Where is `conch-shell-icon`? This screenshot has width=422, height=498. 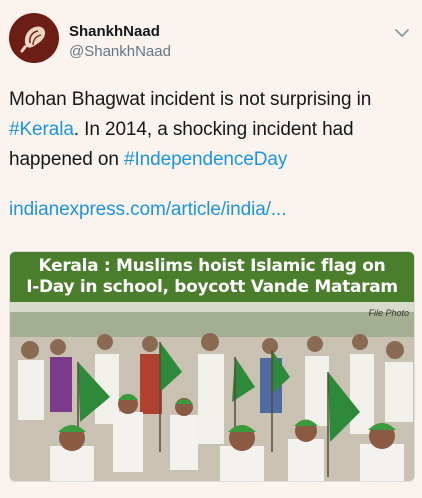 conch-shell-icon is located at coordinates (33, 39).